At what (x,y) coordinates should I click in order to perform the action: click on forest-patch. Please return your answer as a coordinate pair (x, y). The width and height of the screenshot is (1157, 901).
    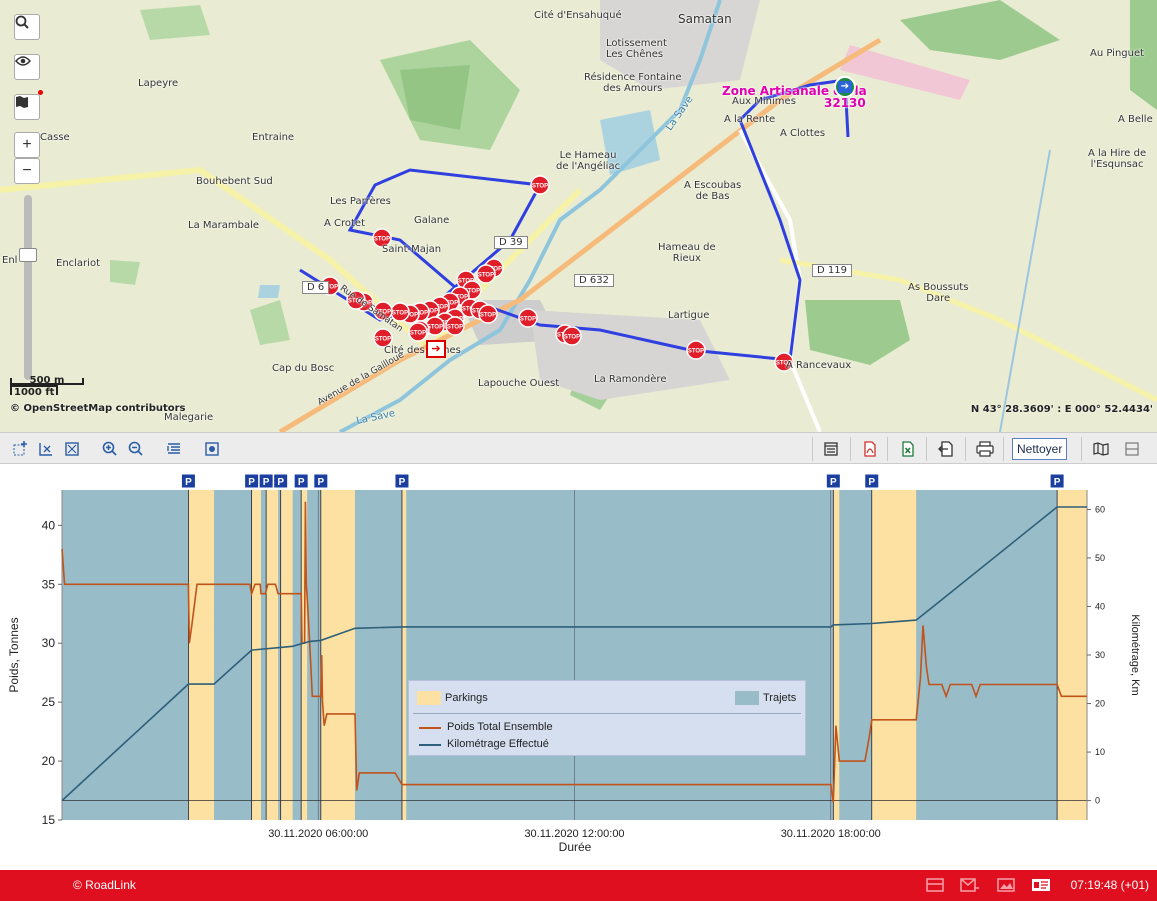
    Looking at the image, I should click on (175, 22).